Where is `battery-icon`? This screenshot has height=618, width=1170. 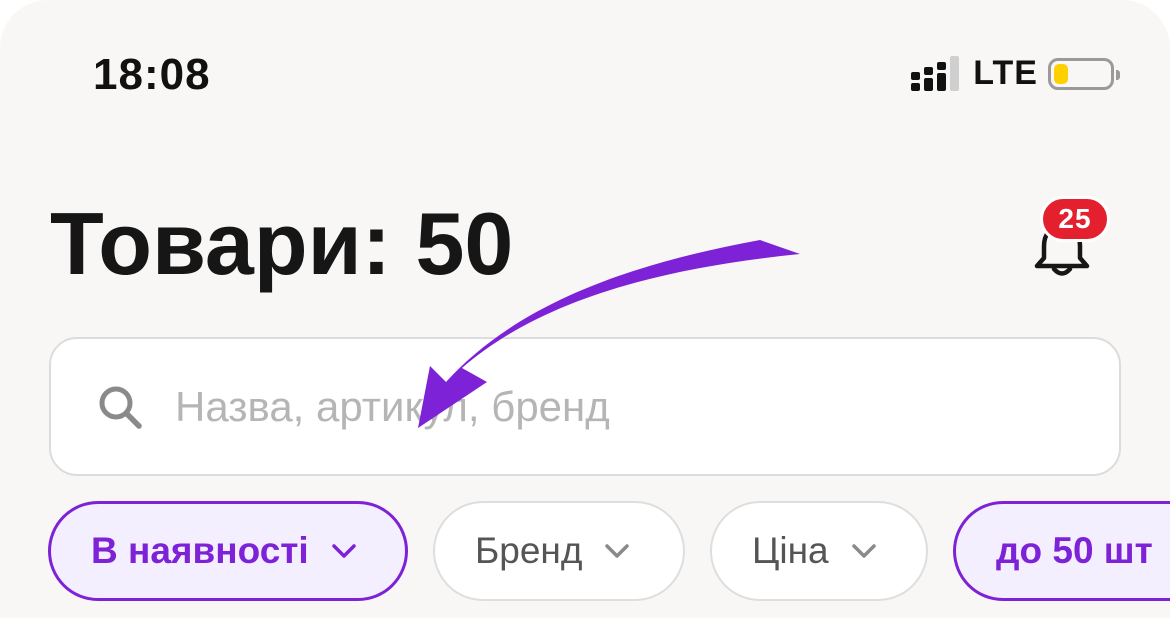 battery-icon is located at coordinates (1084, 73).